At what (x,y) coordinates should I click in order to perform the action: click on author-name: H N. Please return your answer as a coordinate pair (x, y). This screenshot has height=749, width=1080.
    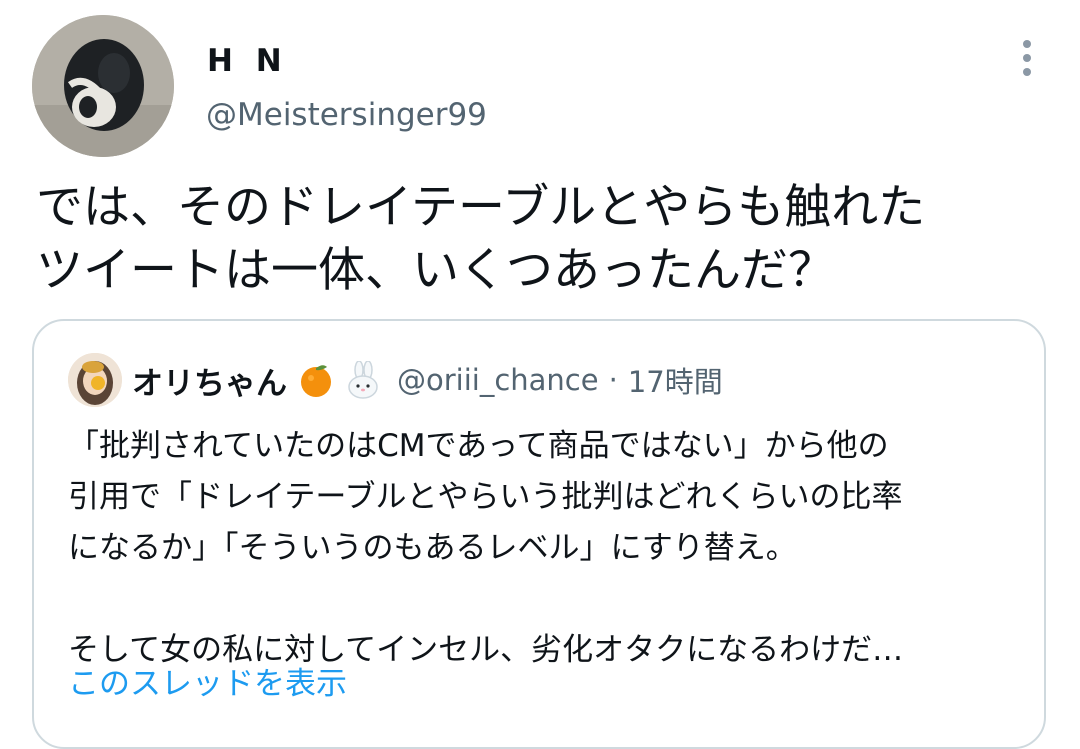
    Looking at the image, I should click on (247, 61).